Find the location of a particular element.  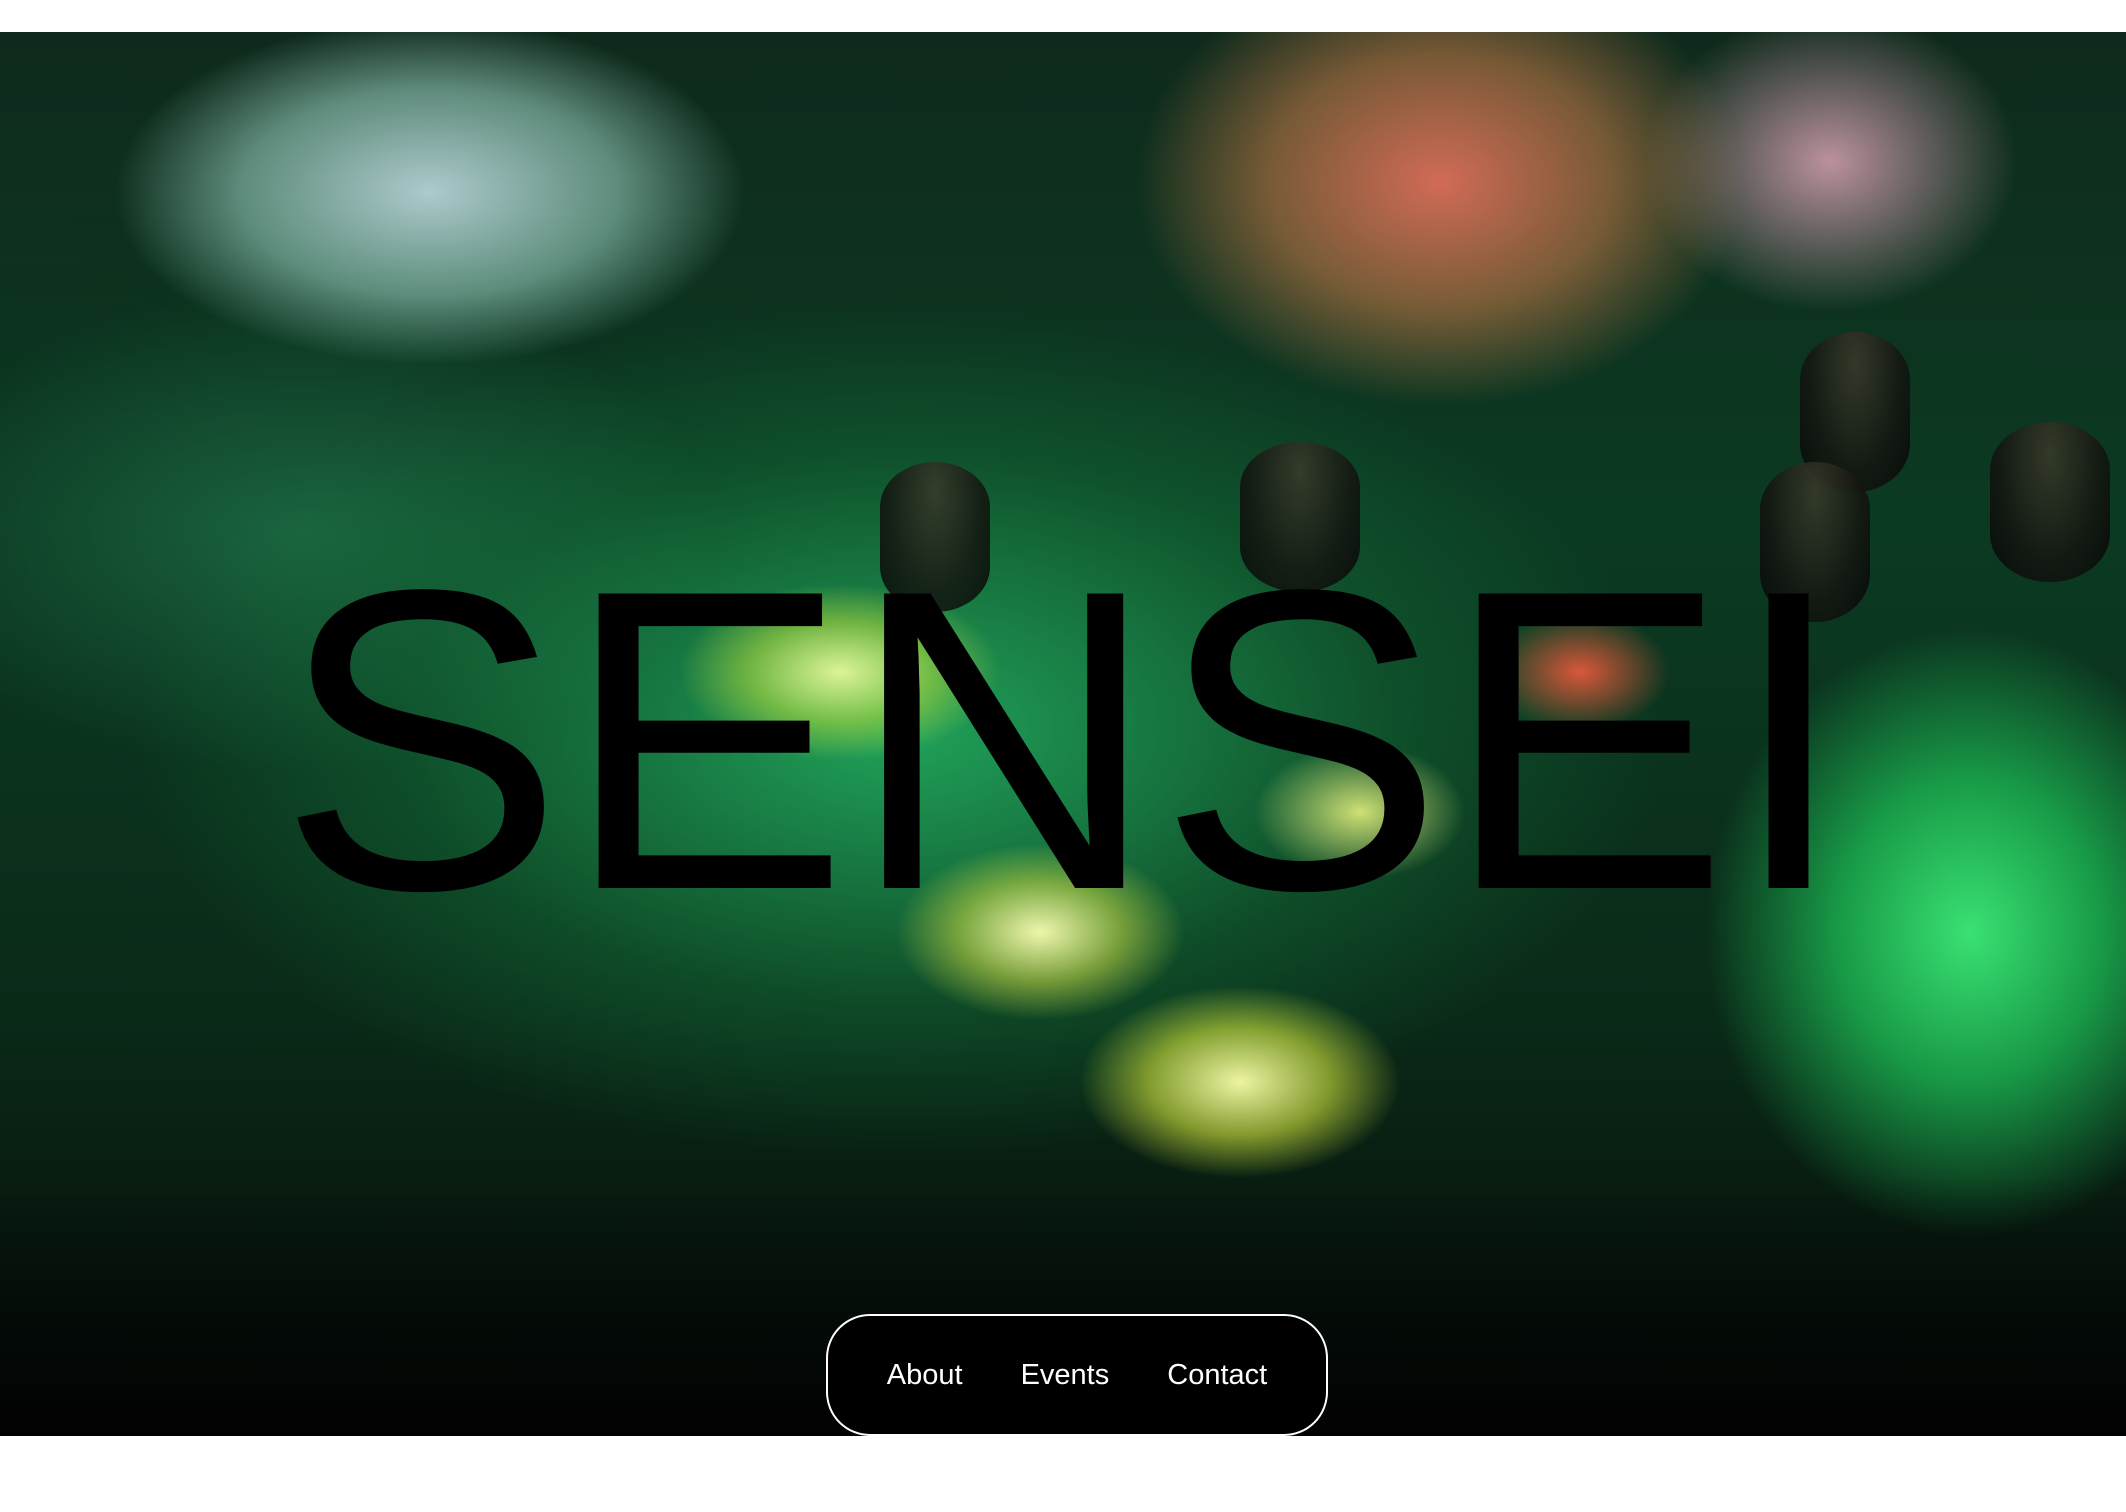

nav-link-events: Events is located at coordinates (1065, 1375).